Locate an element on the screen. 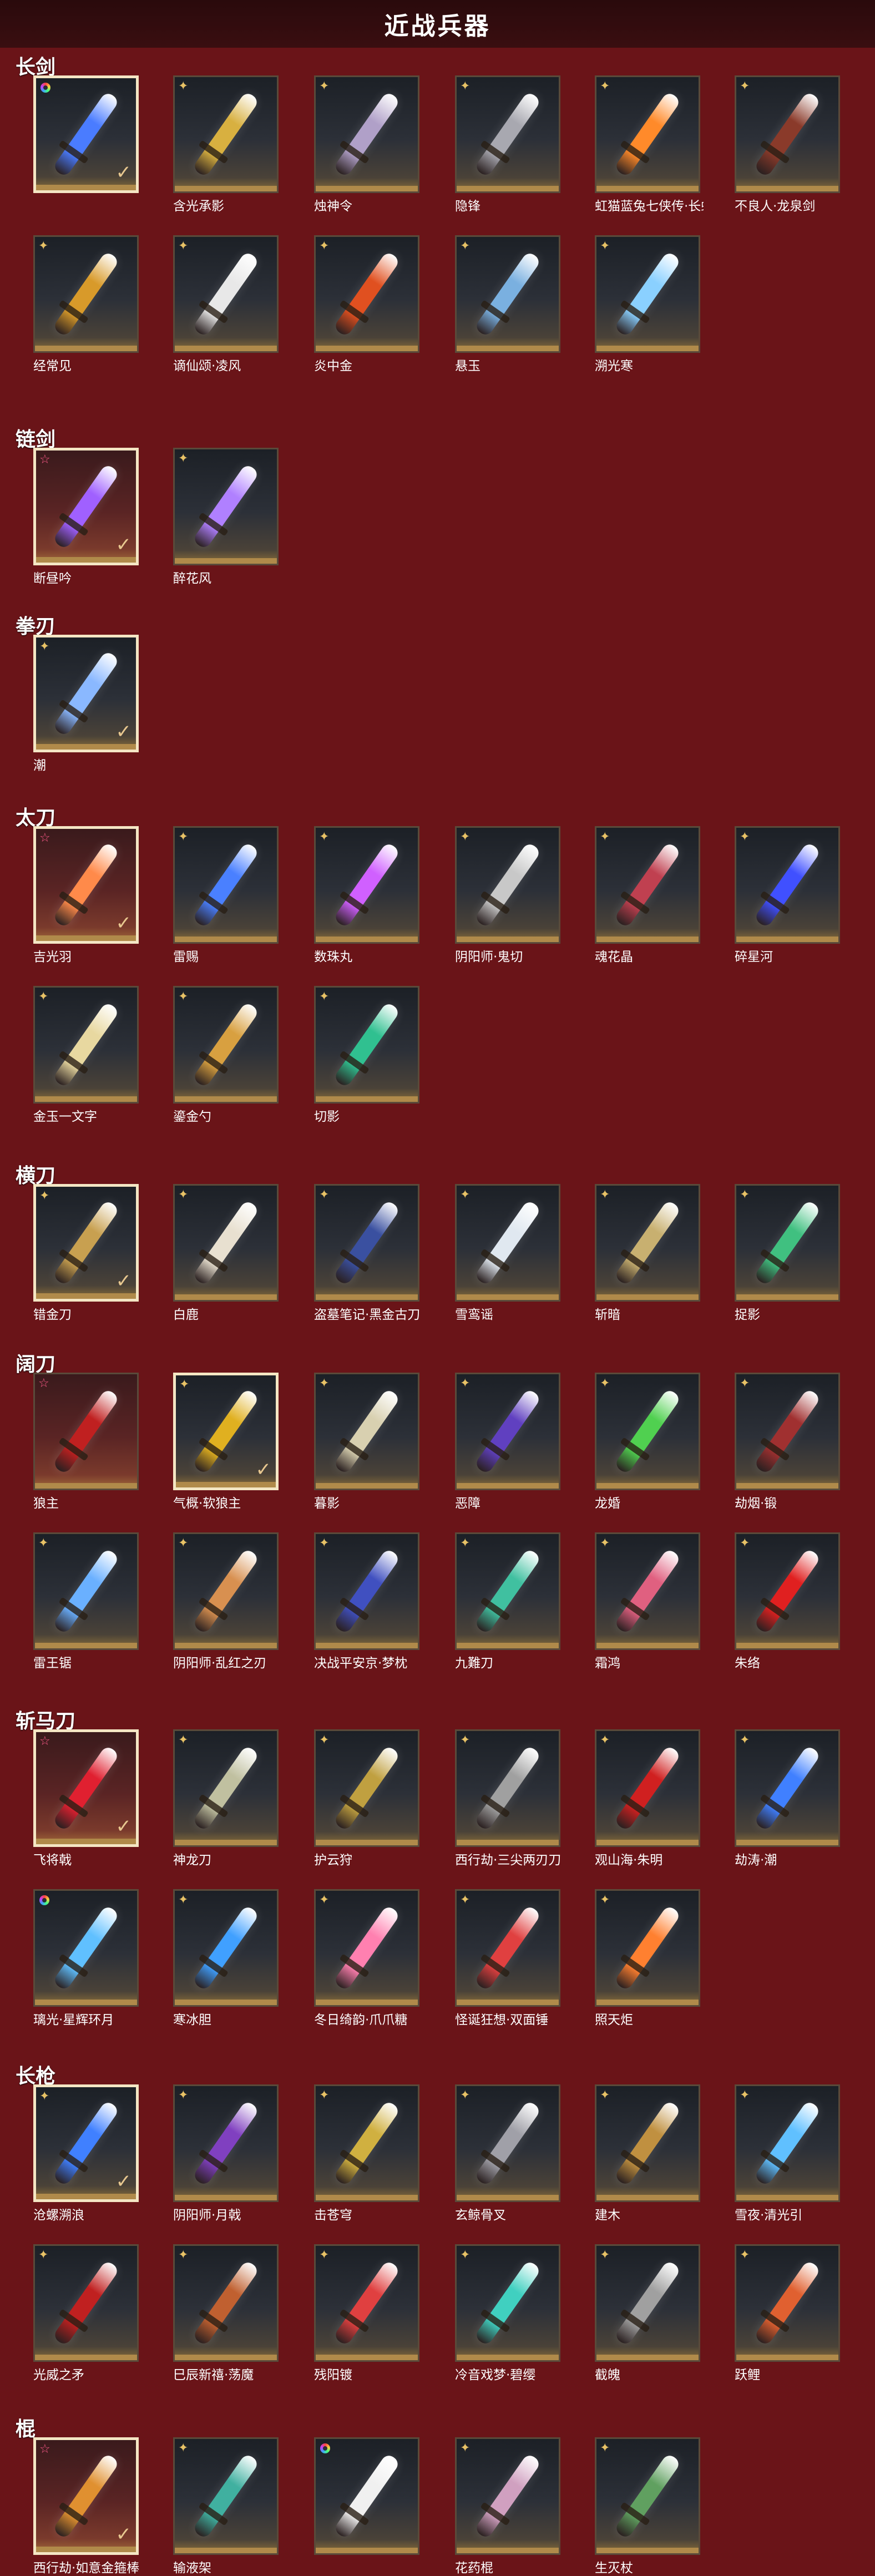  weapon-card: ✦ 劫烟·锻 is located at coordinates (789, 1442).